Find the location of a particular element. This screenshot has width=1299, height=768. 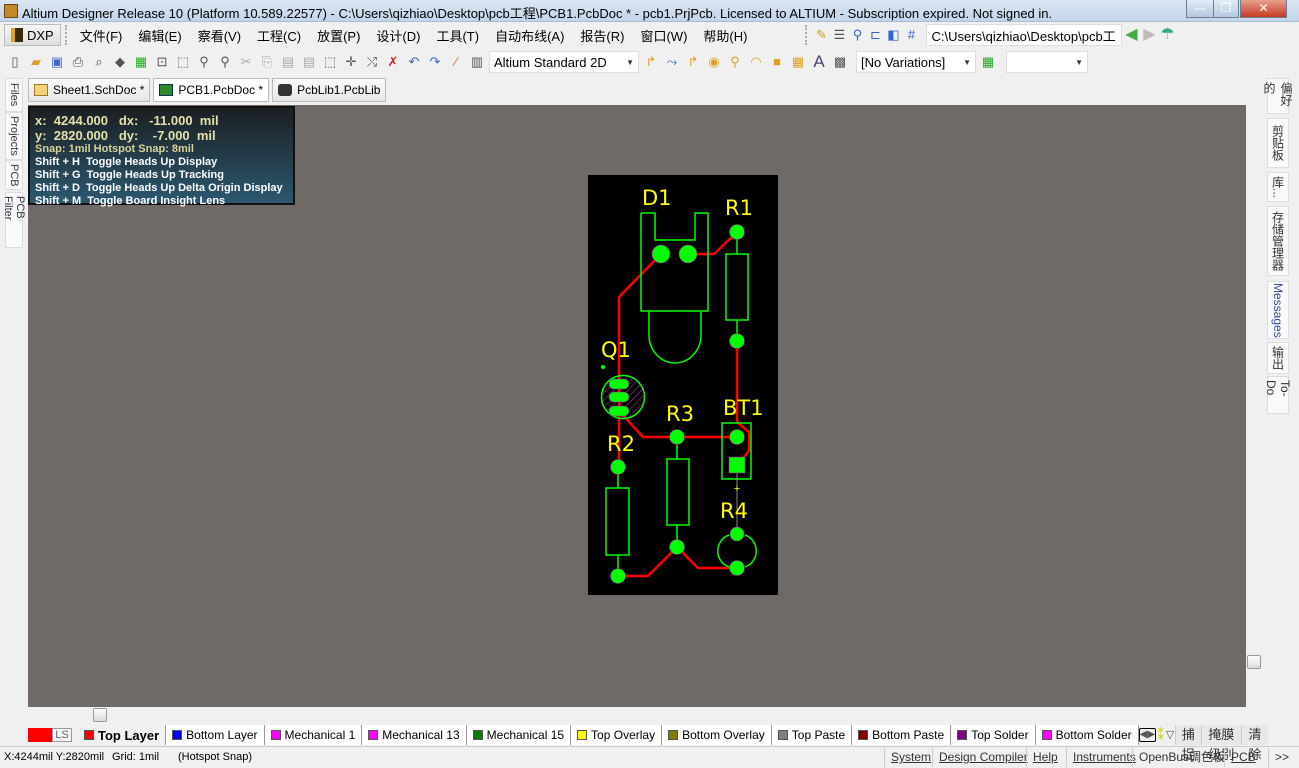

zoom-fit-icon: ⊡ is located at coordinates (162, 62).